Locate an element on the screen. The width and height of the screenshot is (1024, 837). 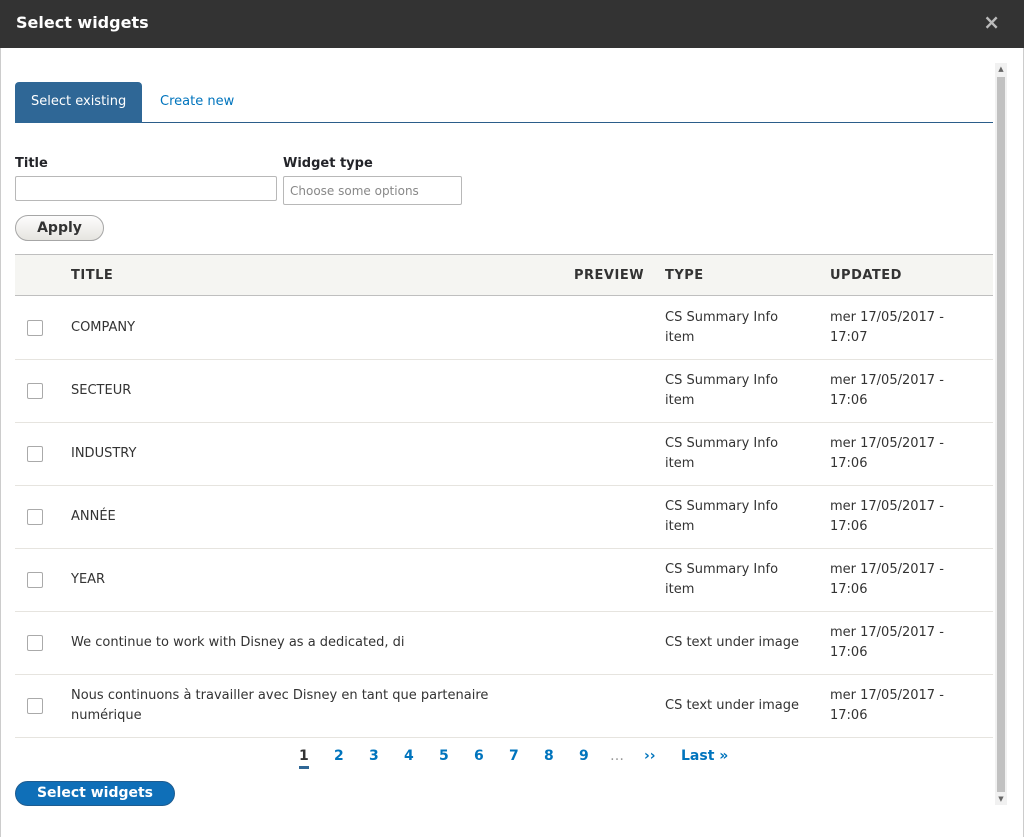
dialog-title: Select widgets is located at coordinates (82, 22).